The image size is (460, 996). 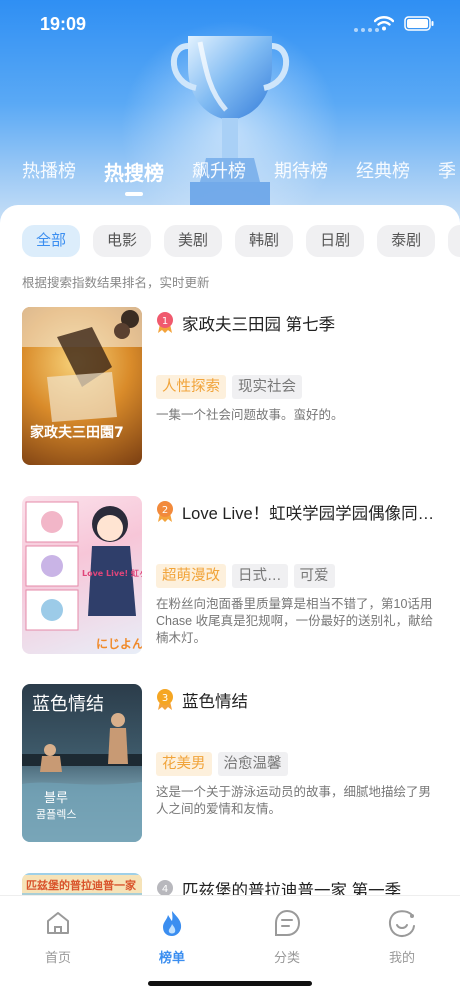 What do you see at coordinates (122, 241) in the screenshot?
I see `filter-movie: 电影` at bounding box center [122, 241].